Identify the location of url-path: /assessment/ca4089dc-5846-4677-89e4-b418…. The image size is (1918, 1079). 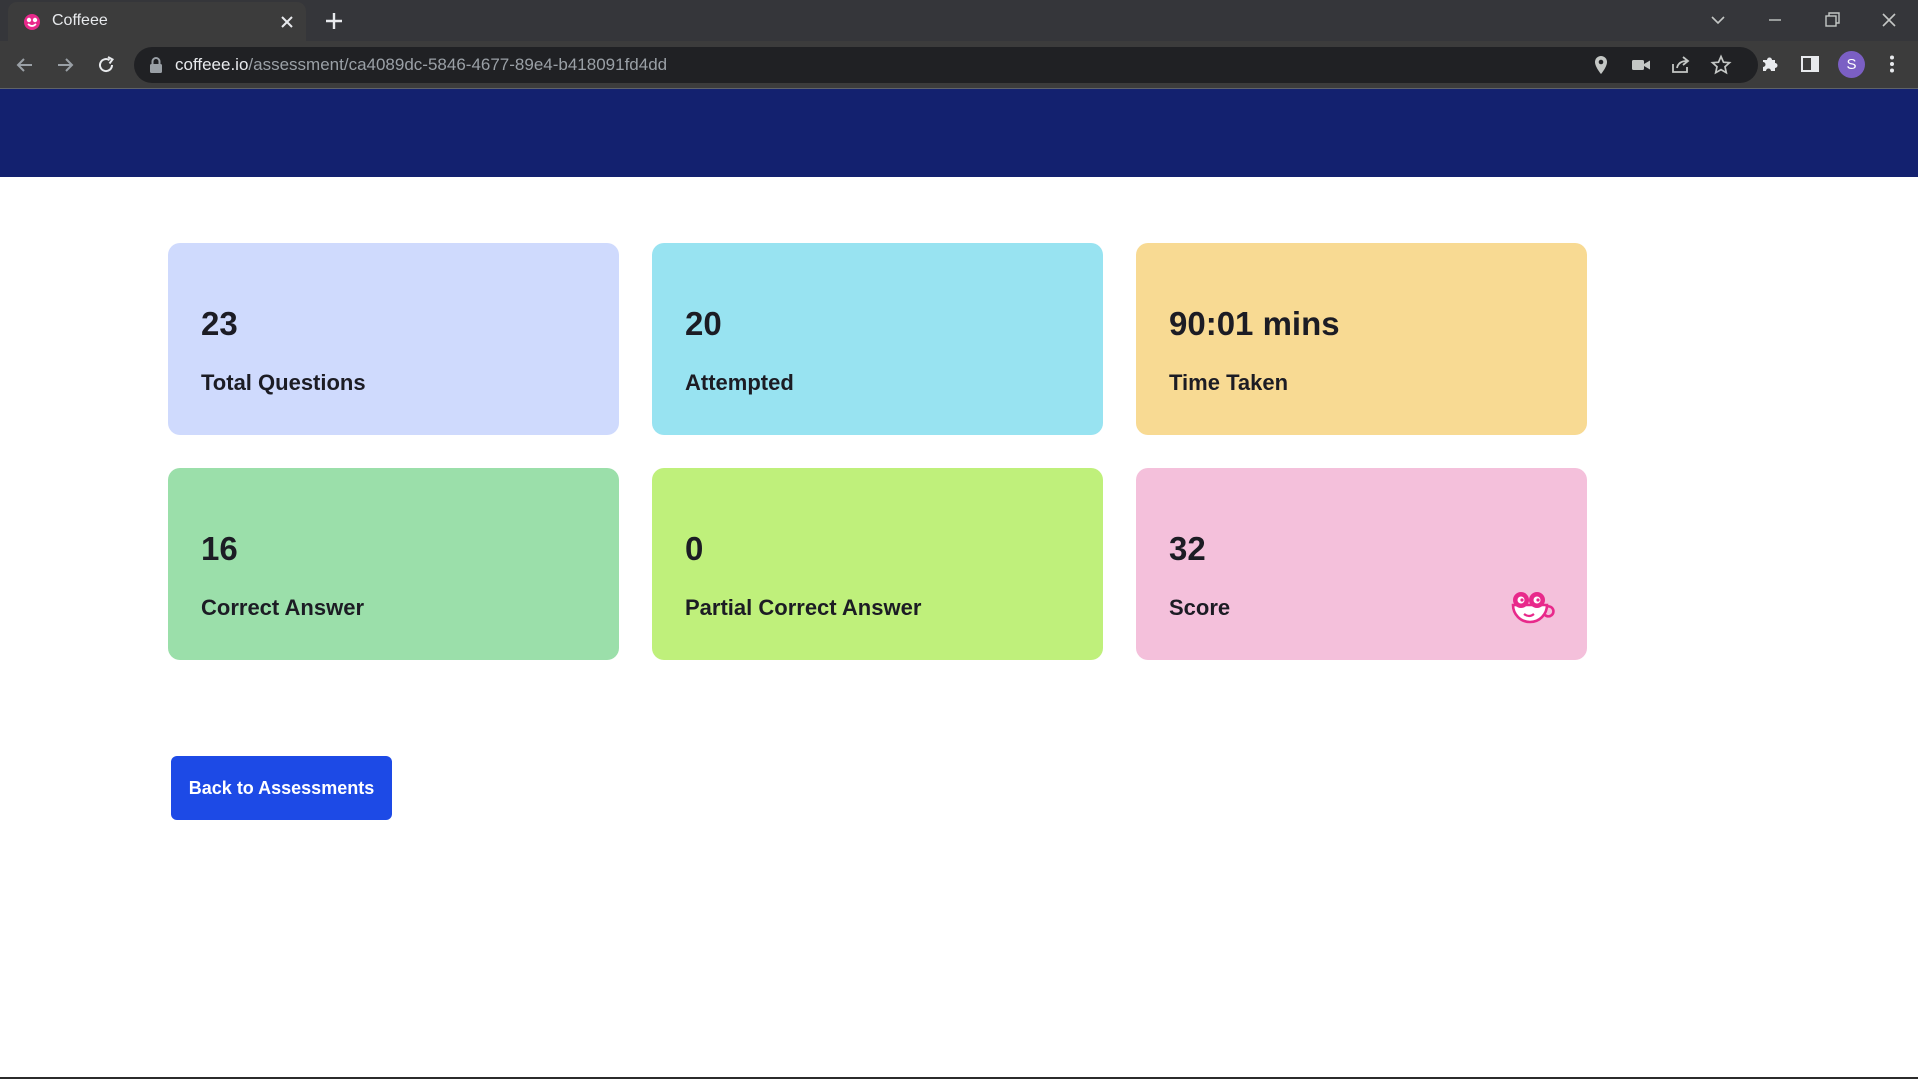
(458, 64).